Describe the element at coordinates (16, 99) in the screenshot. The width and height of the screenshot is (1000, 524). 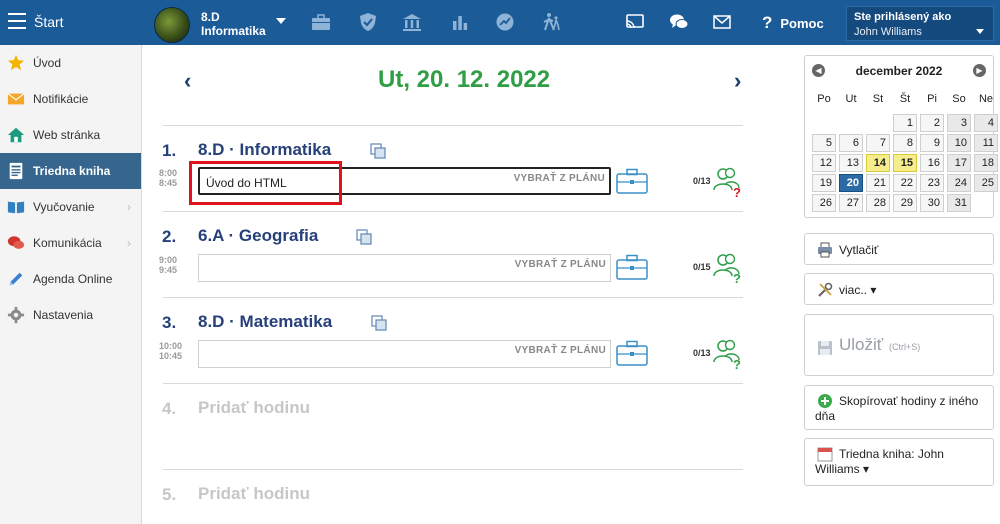
I see `envelope-icon` at that location.